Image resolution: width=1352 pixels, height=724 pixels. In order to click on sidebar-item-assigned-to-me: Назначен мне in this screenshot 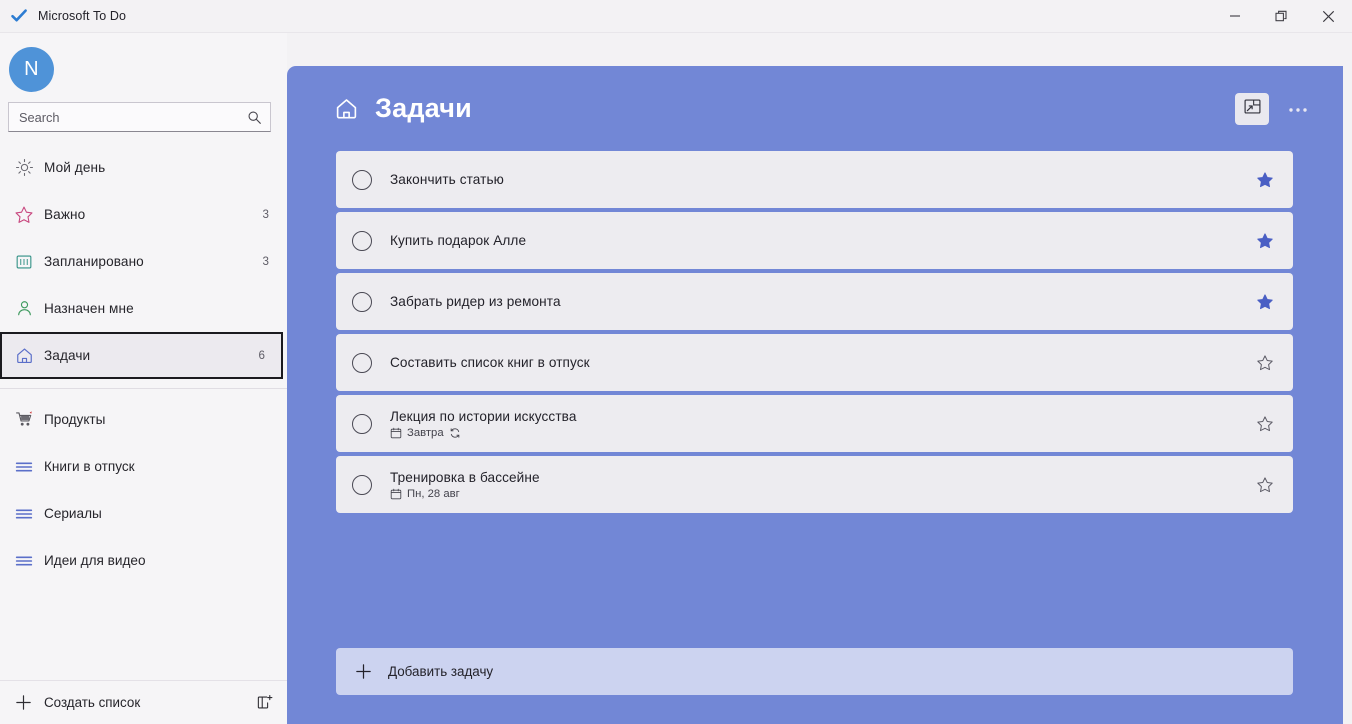, I will do `click(143, 308)`.